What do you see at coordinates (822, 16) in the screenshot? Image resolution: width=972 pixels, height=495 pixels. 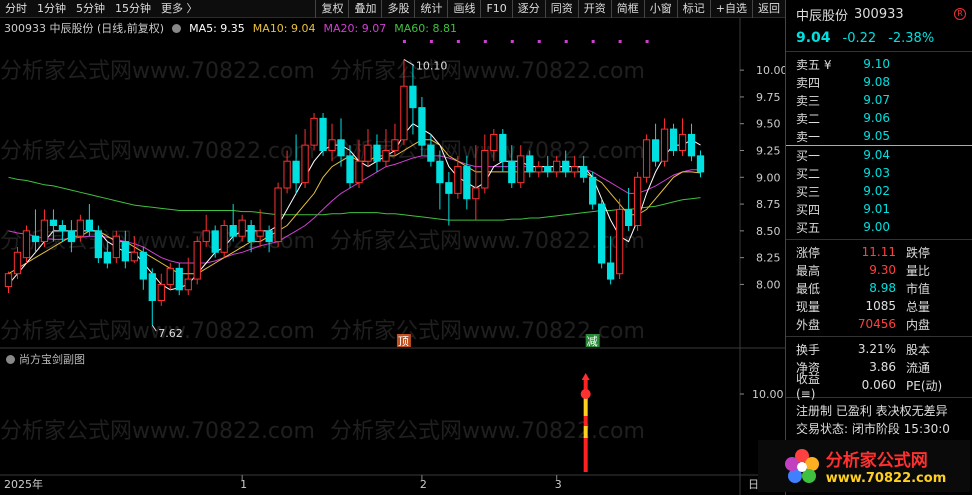 I see `stock-name: 中辰股份` at bounding box center [822, 16].